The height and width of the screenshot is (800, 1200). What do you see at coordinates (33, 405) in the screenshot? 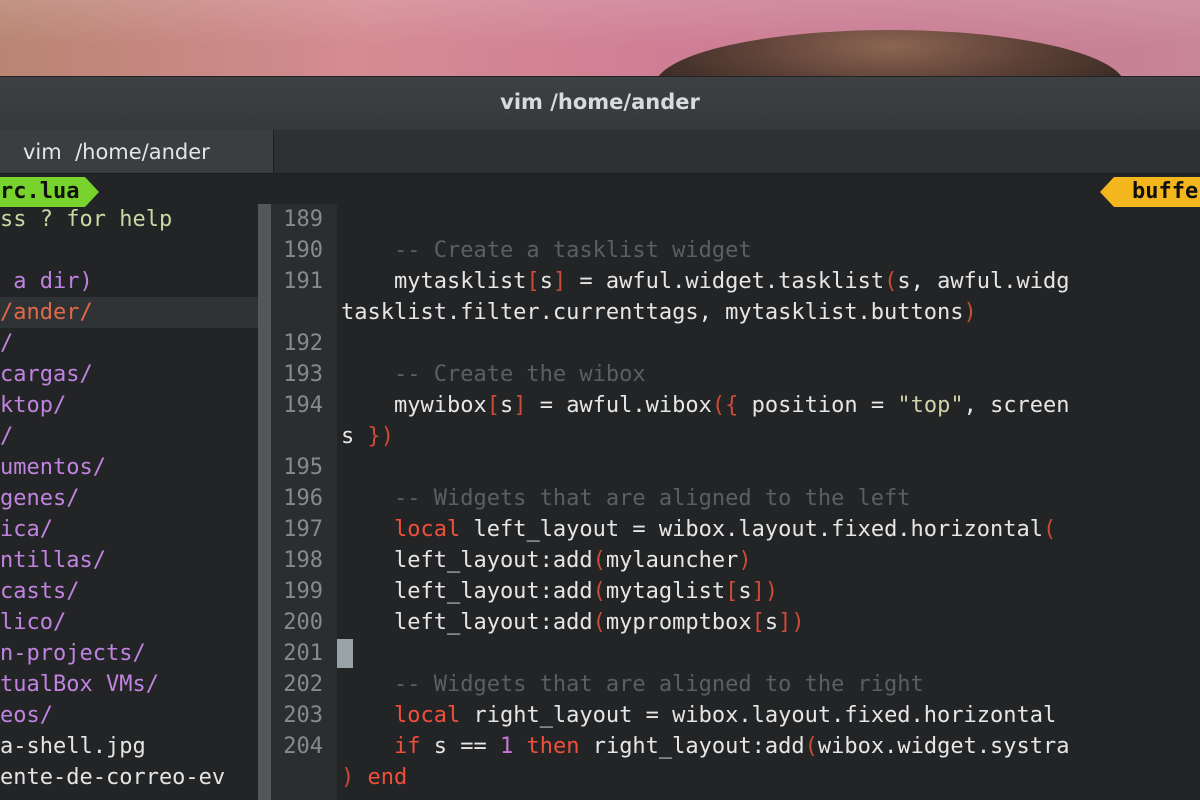
I see `nerdtree-dir-item: ktop/` at bounding box center [33, 405].